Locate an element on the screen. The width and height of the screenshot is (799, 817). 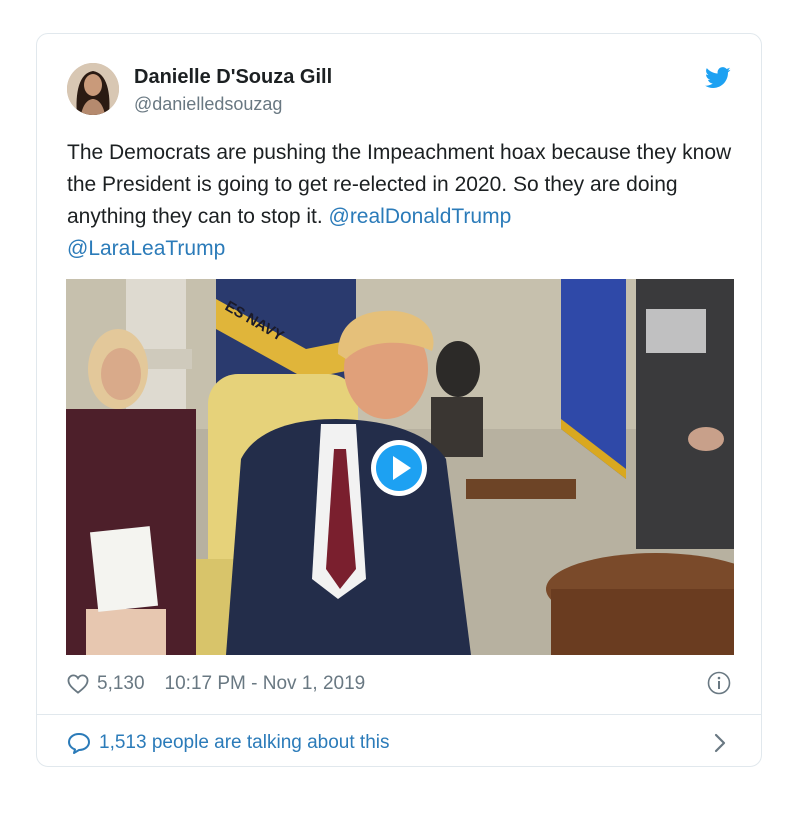
conversation-link: 1,513 people are talking about this is located at coordinates (228, 743).